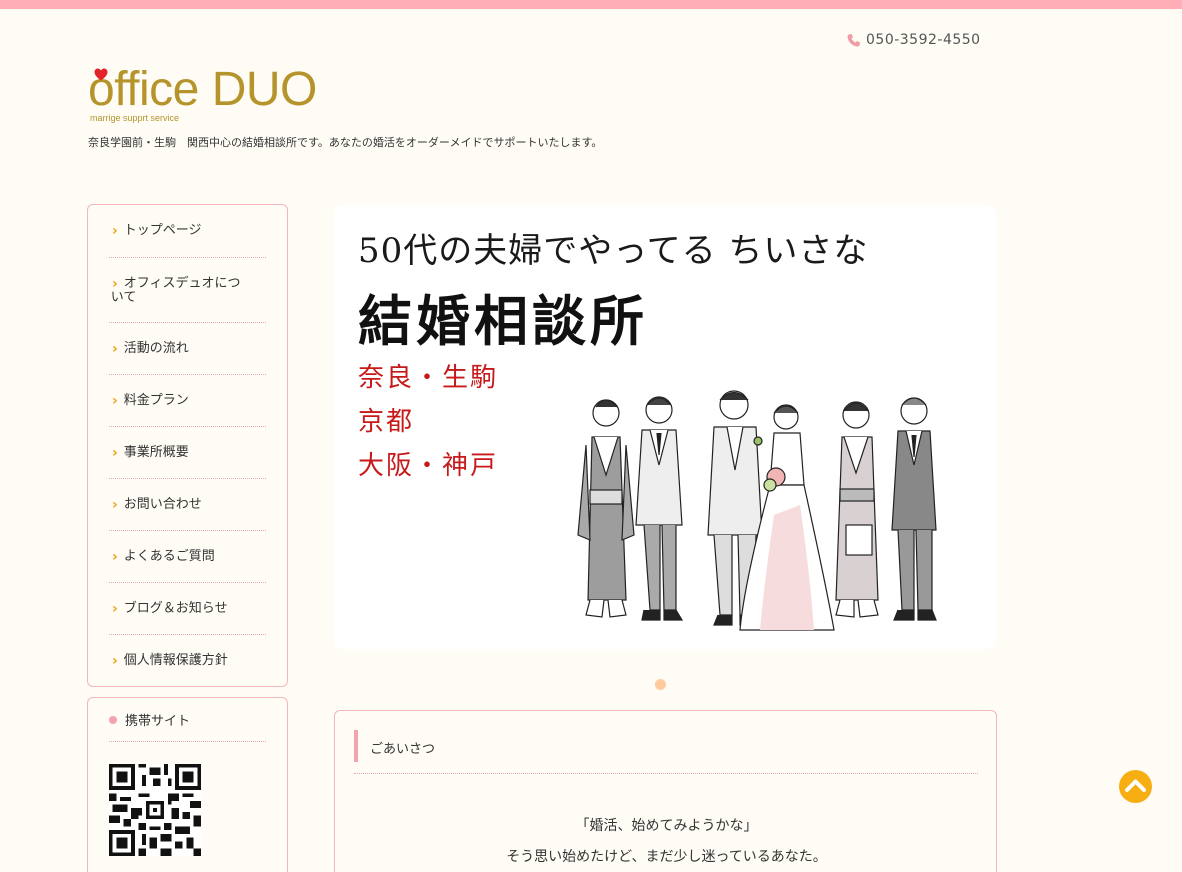 Image resolution: width=1182 pixels, height=872 pixels. What do you see at coordinates (591, 4) in the screenshot?
I see `top-accent-bar` at bounding box center [591, 4].